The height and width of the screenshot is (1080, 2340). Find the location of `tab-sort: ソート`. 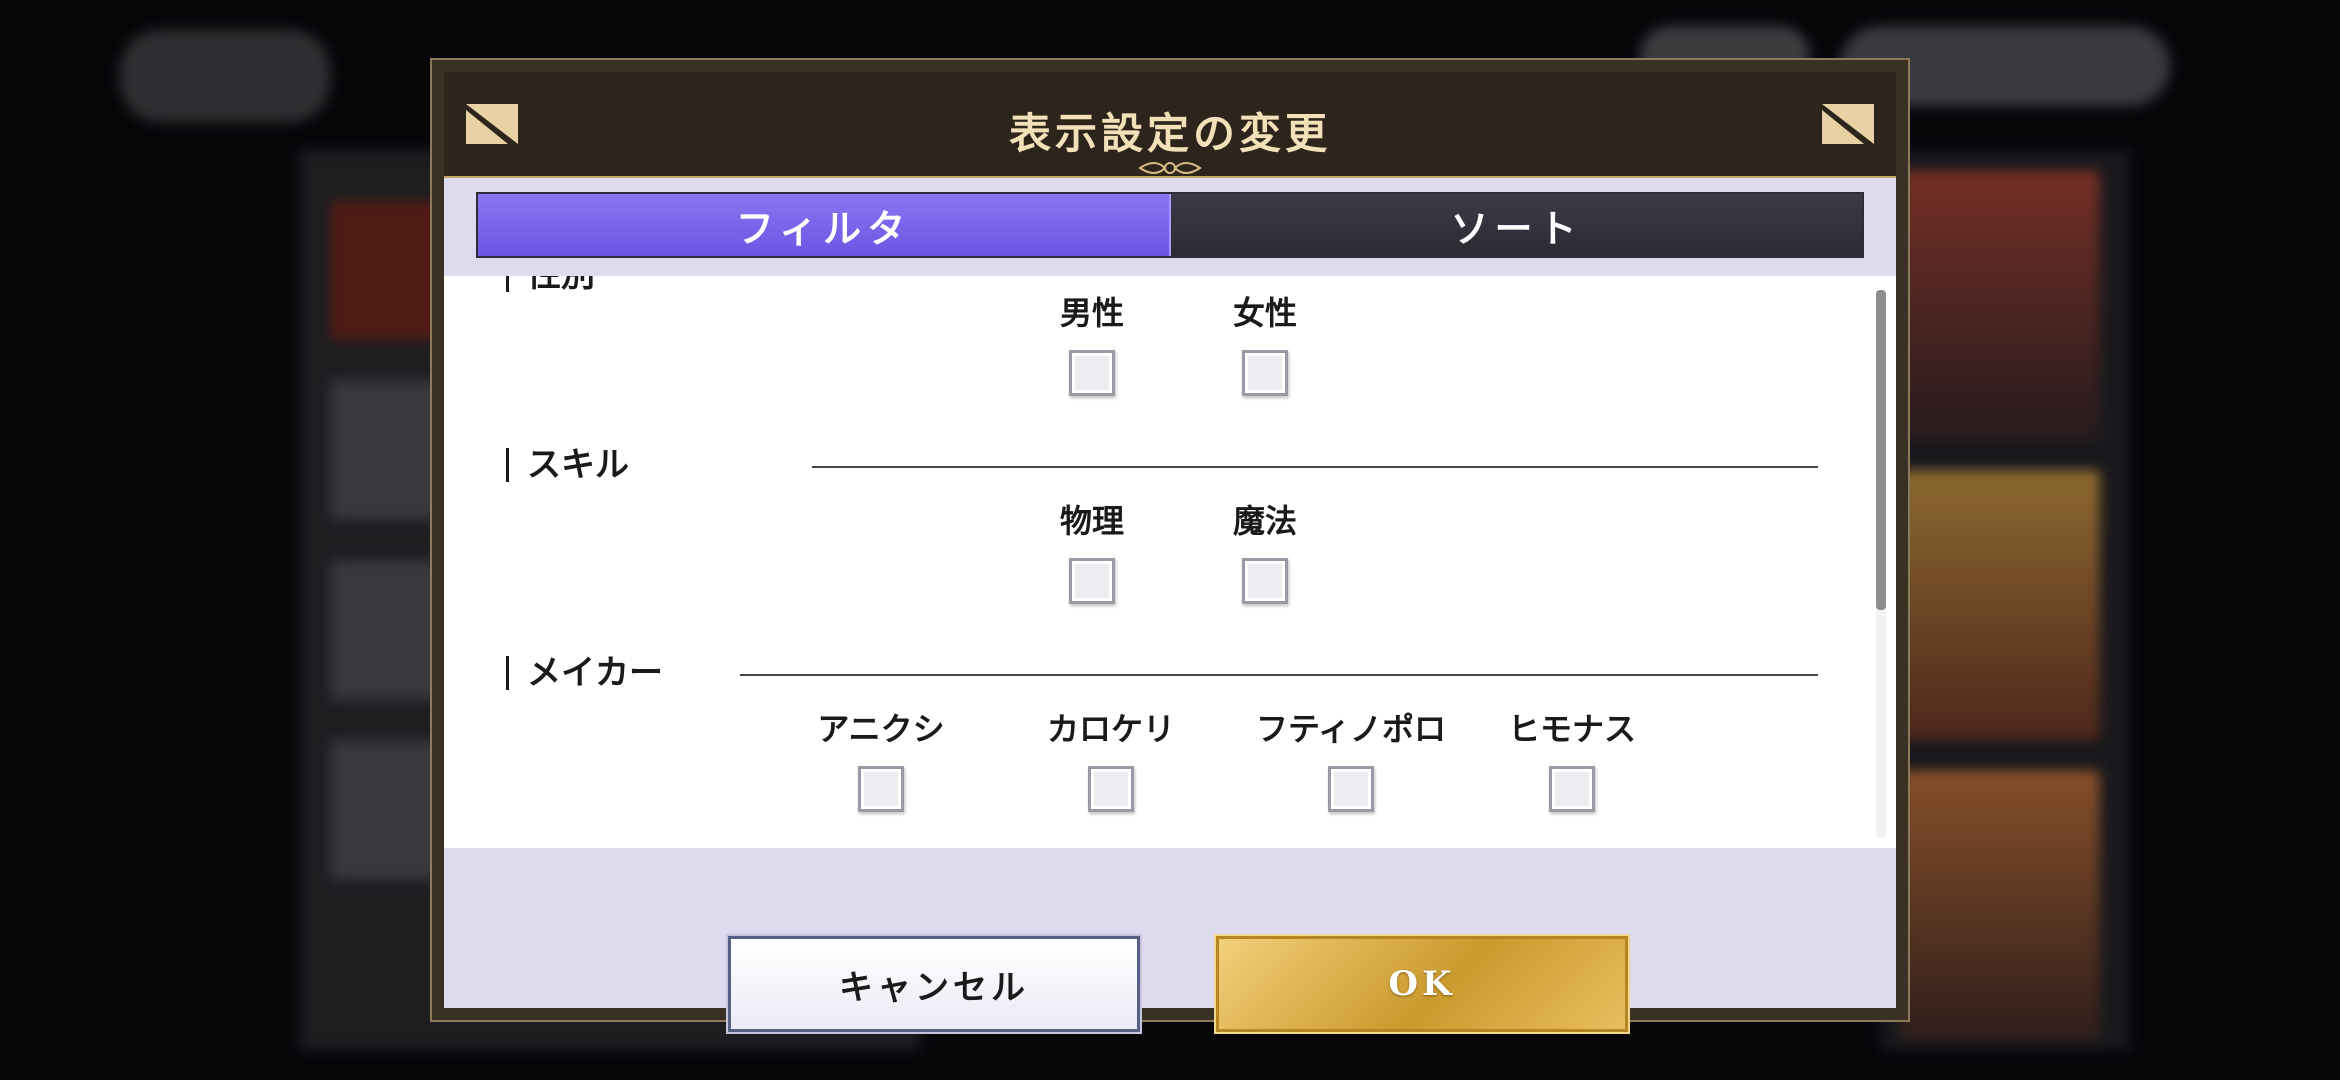

tab-sort: ソート is located at coordinates (1516, 225).